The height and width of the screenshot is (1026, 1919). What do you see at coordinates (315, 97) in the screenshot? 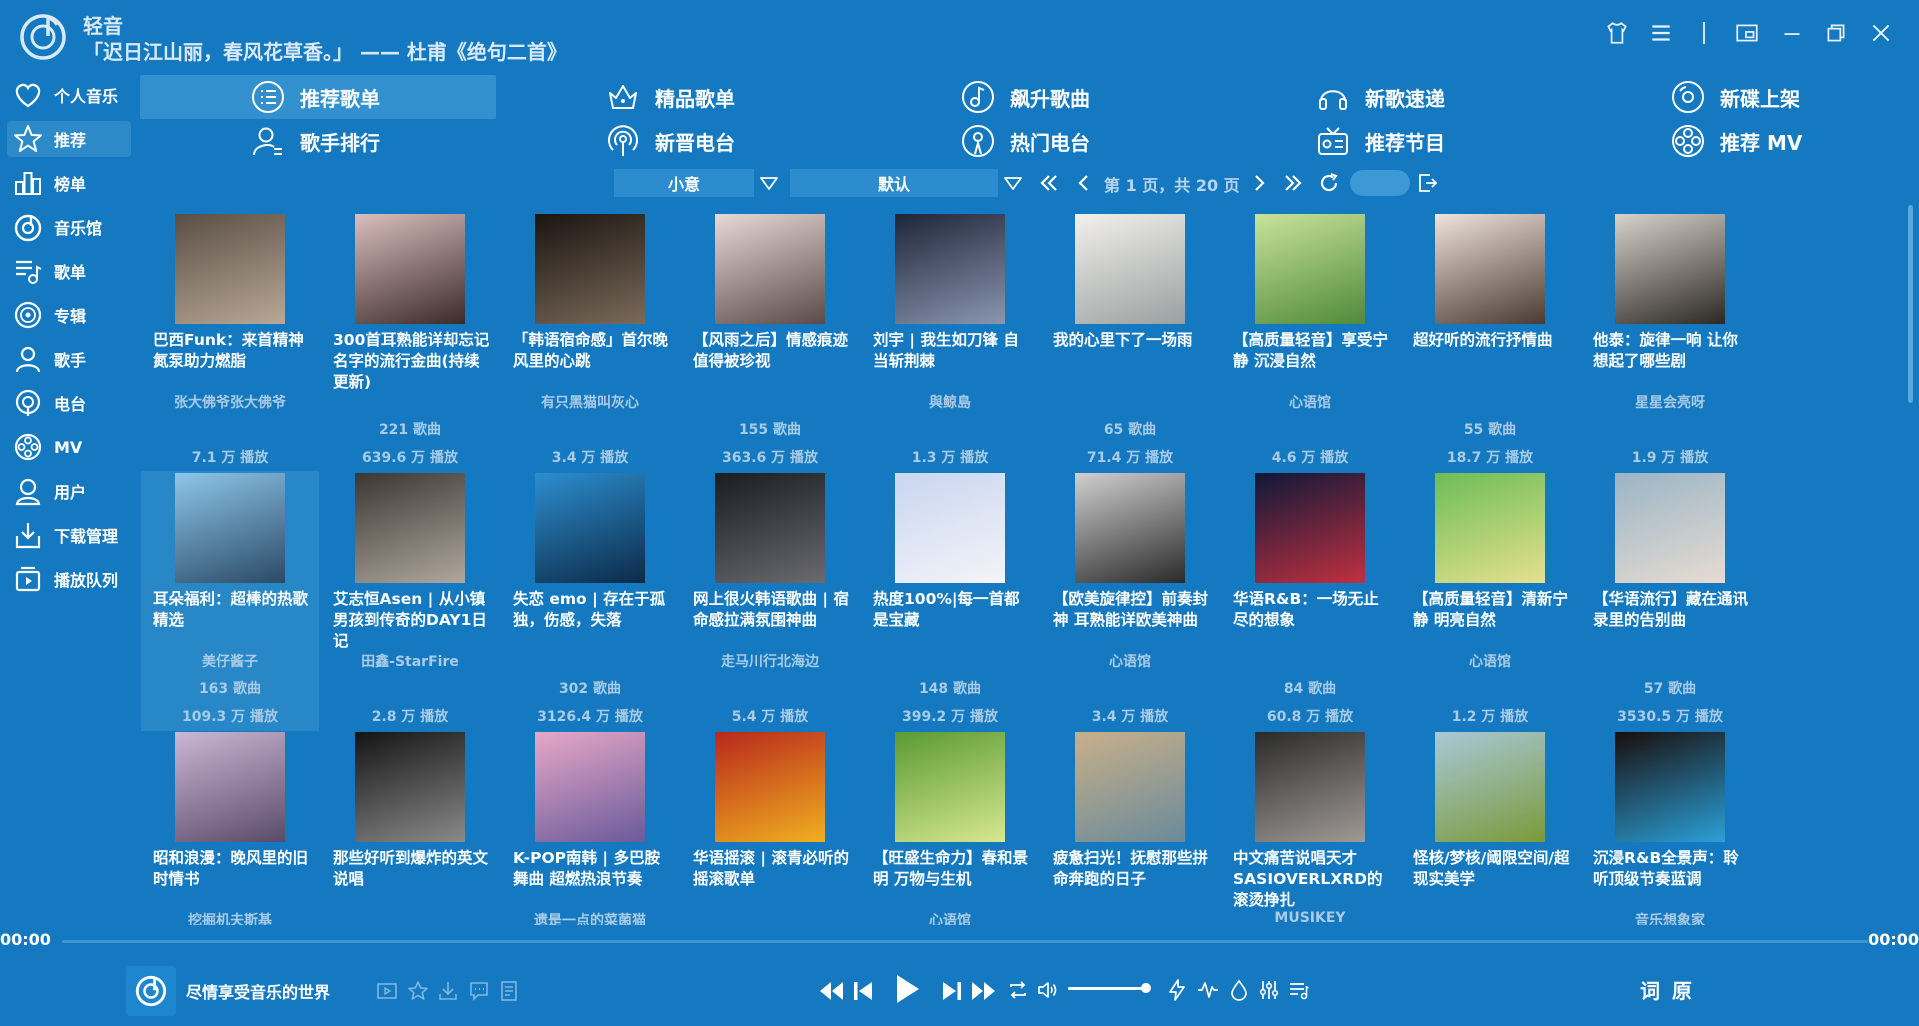
I see `tab-recommended-playlists: 推荐歌单` at bounding box center [315, 97].